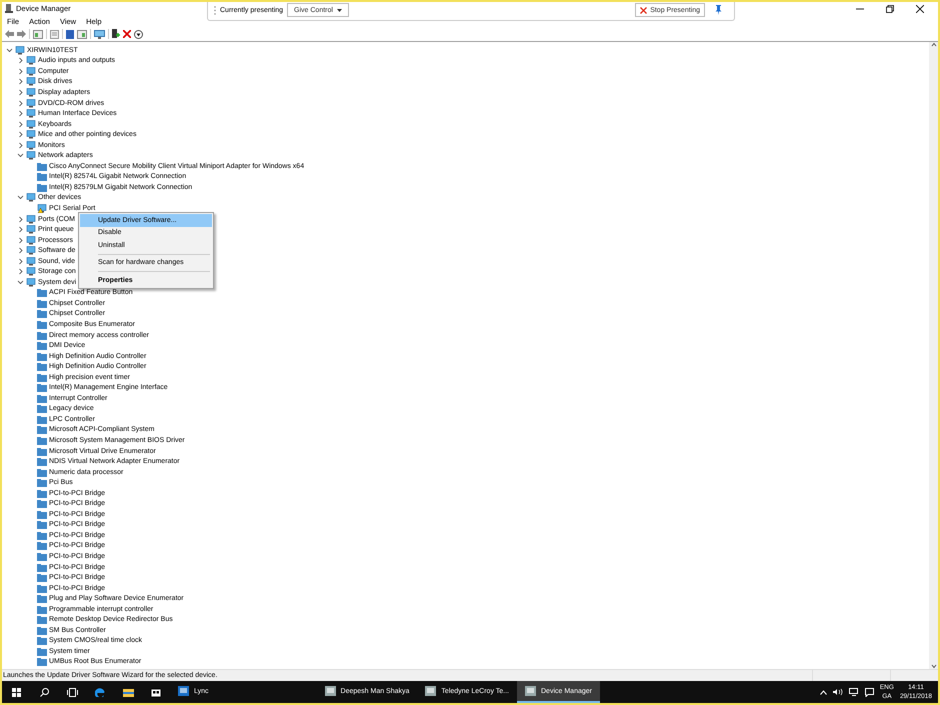 The image size is (940, 705). Describe the element at coordinates (99, 34) in the screenshot. I see `monitor-icon` at that location.